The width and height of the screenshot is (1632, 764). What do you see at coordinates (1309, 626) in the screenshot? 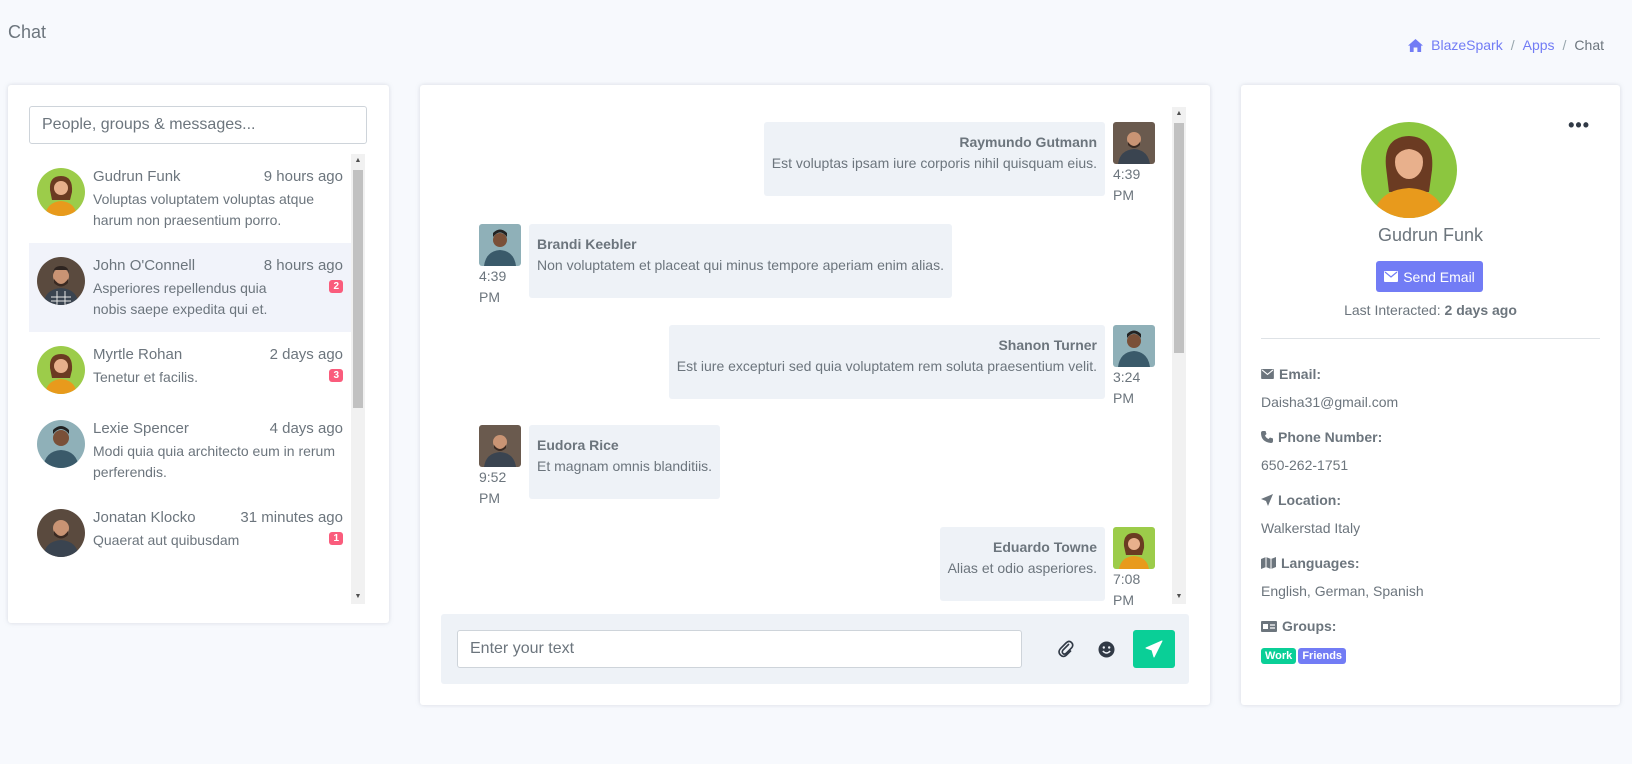
I see `groups-label: Groups:` at bounding box center [1309, 626].